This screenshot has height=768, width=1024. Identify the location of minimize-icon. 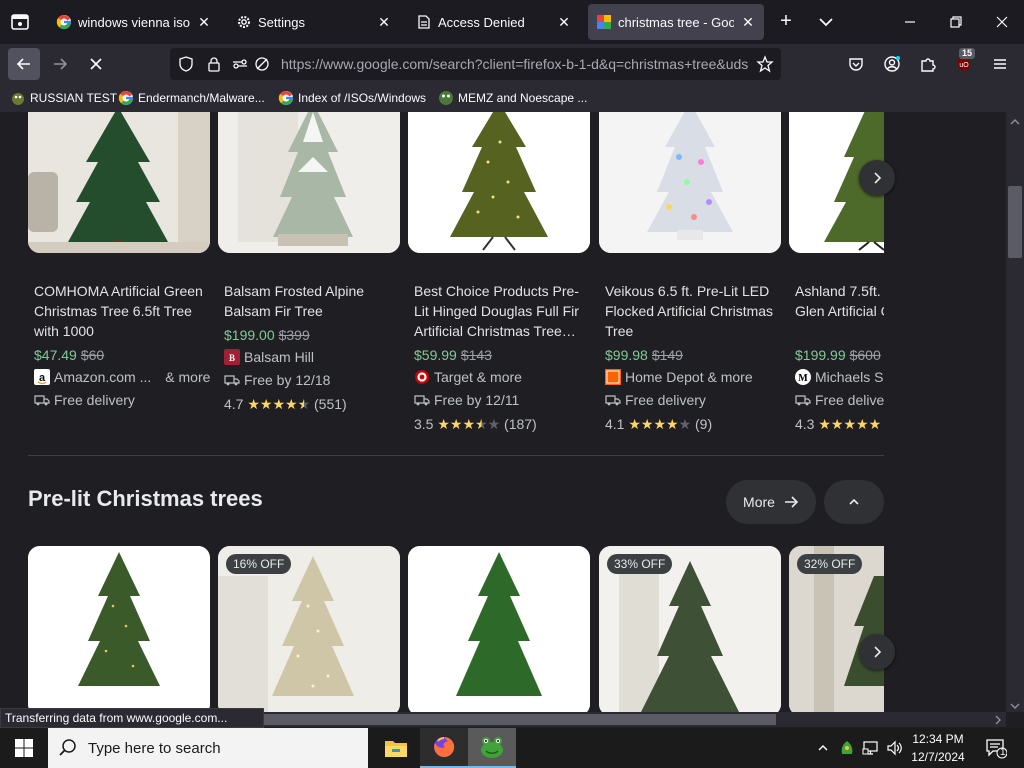
(910, 22).